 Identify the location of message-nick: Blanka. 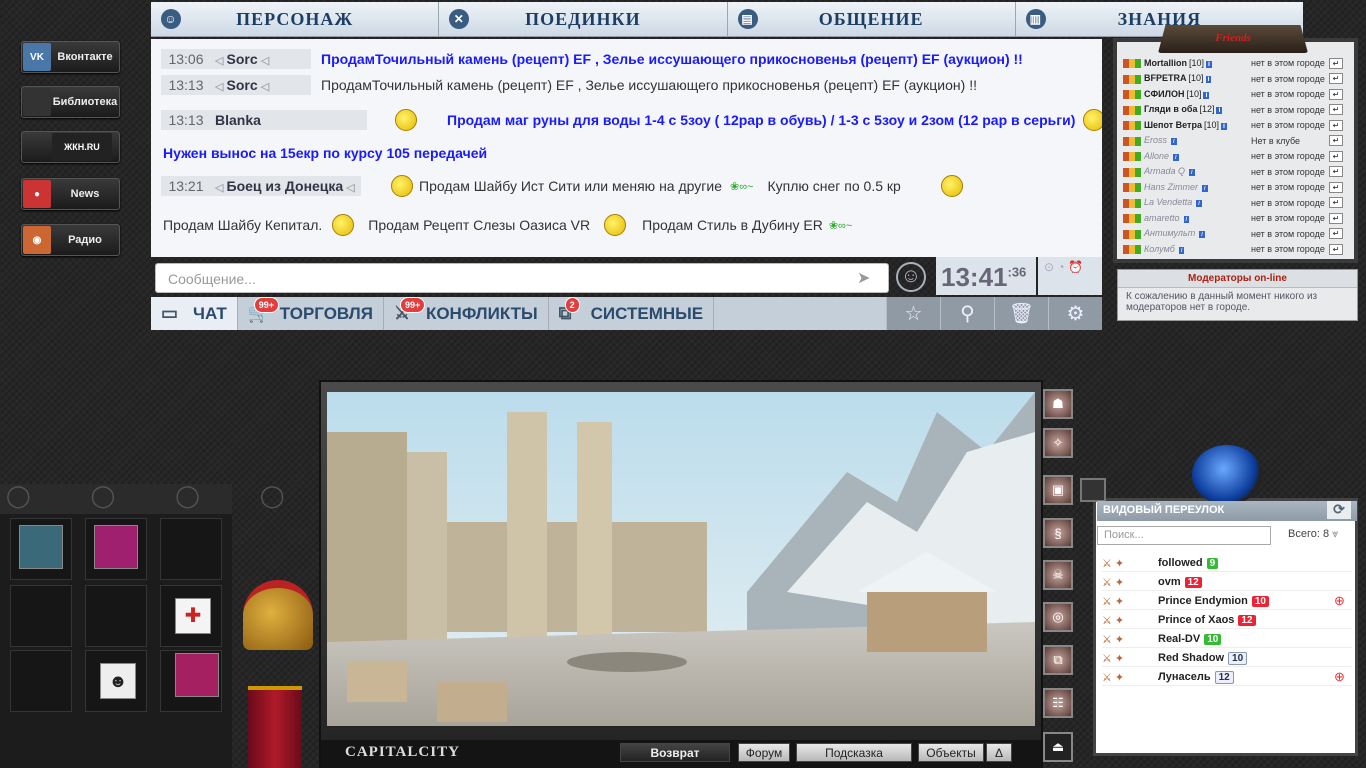
(289, 120).